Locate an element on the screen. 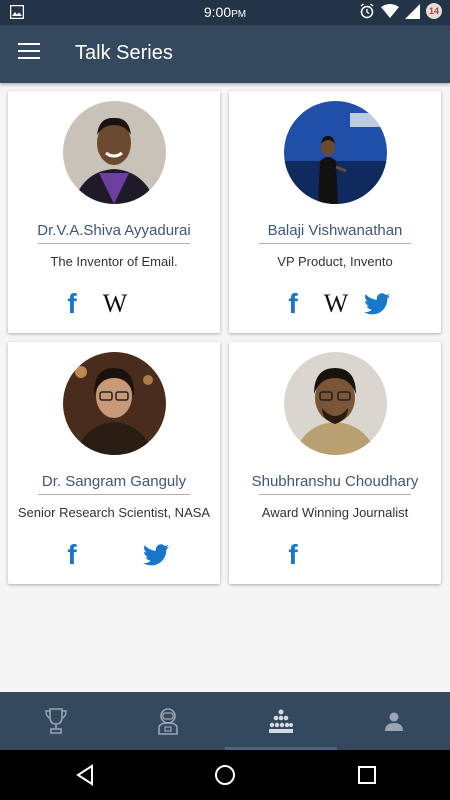 This screenshot has width=450, height=800. speaker-title: Senior Research Scientist, NASA is located at coordinates (114, 512).